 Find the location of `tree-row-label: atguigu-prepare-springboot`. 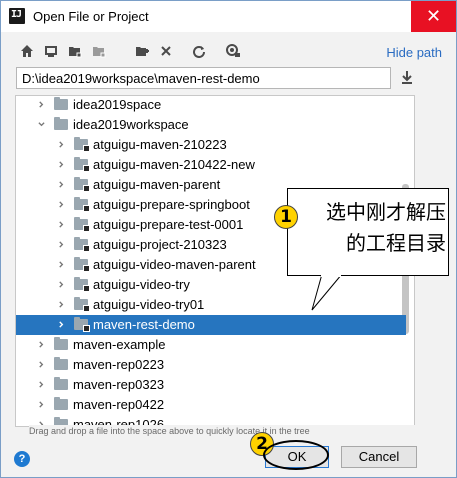

tree-row-label: atguigu-prepare-springboot is located at coordinates (171, 204).